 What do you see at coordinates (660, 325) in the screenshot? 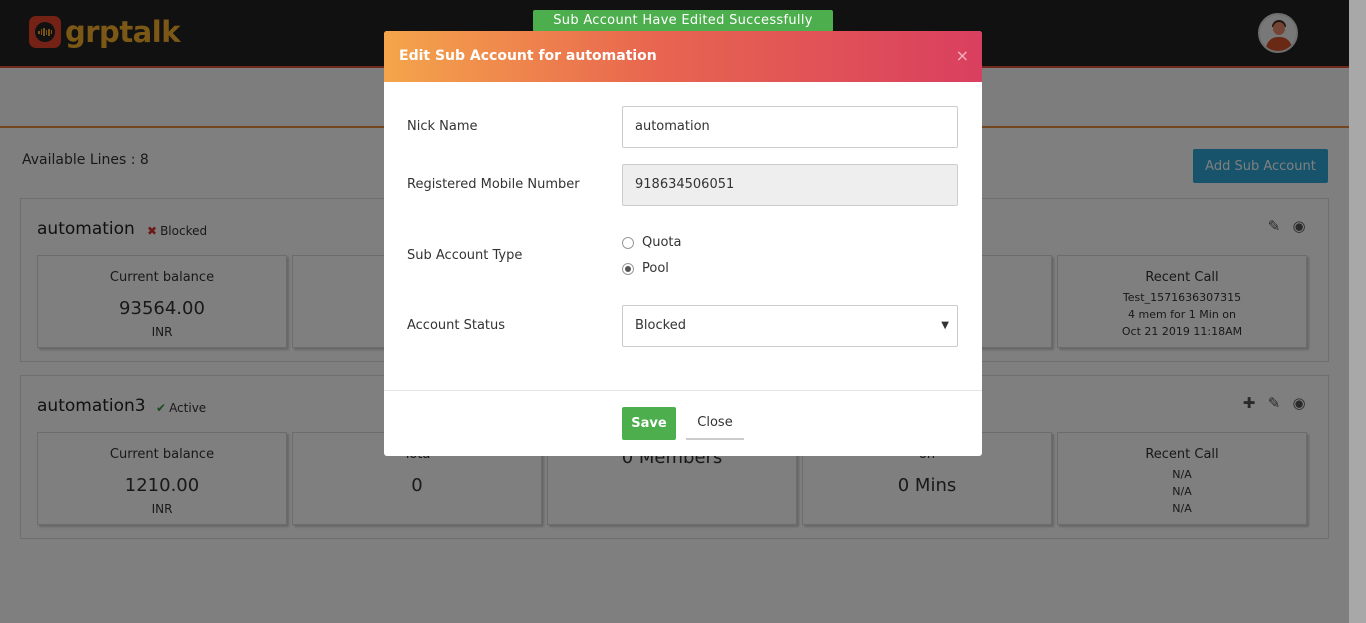
I see `select-value: Blocked` at bounding box center [660, 325].